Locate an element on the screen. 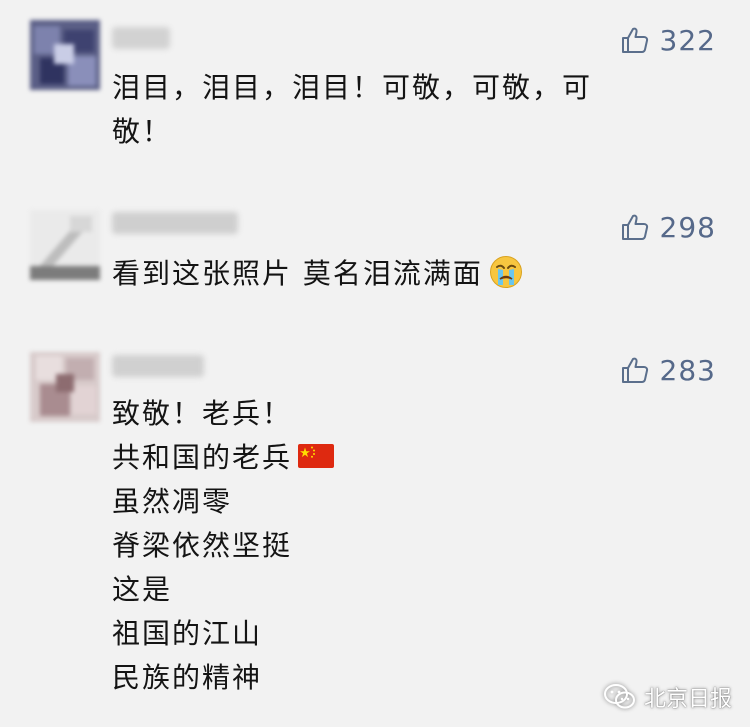  comment-line: 虽然凋零 is located at coordinates (172, 501).